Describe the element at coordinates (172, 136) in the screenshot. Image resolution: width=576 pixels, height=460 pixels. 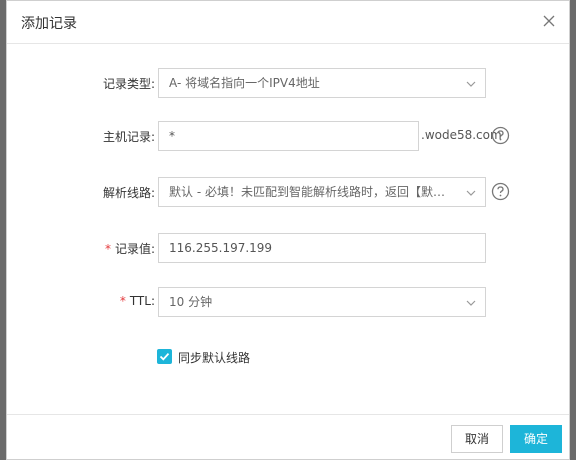
I see `host-record-value: *` at that location.